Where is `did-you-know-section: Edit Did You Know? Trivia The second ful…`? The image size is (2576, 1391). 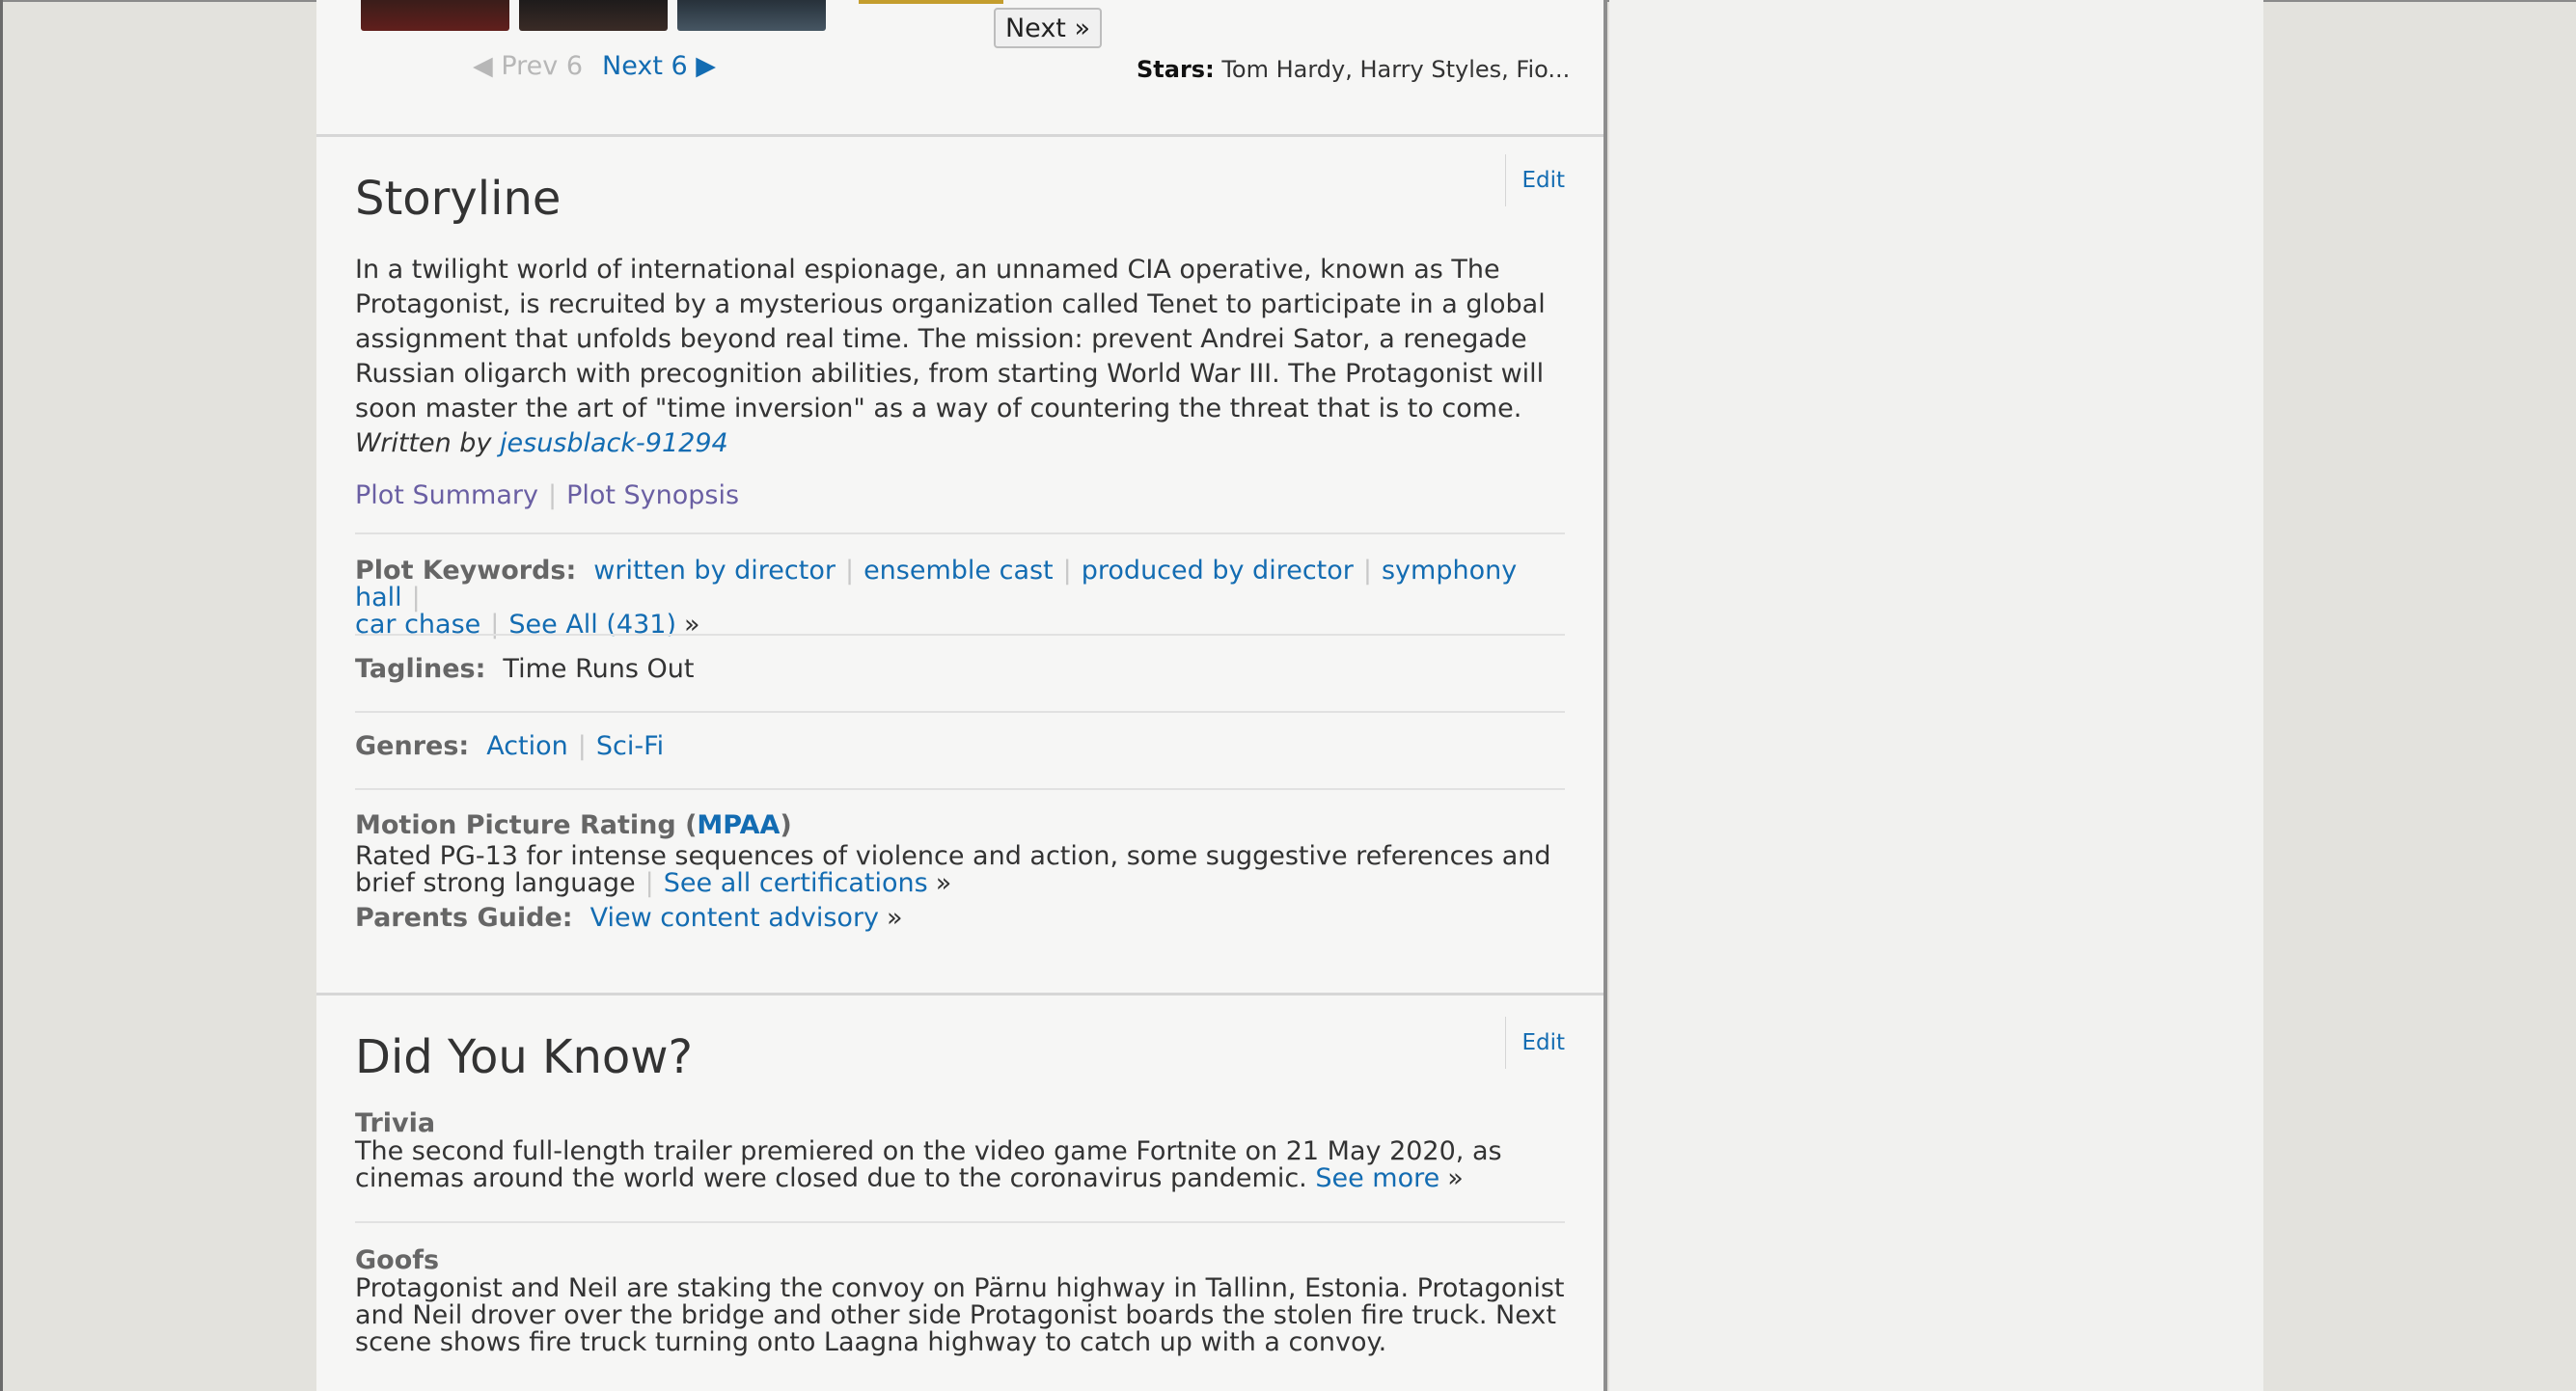 did-you-know-section: Edit Did You Know? Trivia The second ful… is located at coordinates (960, 1186).